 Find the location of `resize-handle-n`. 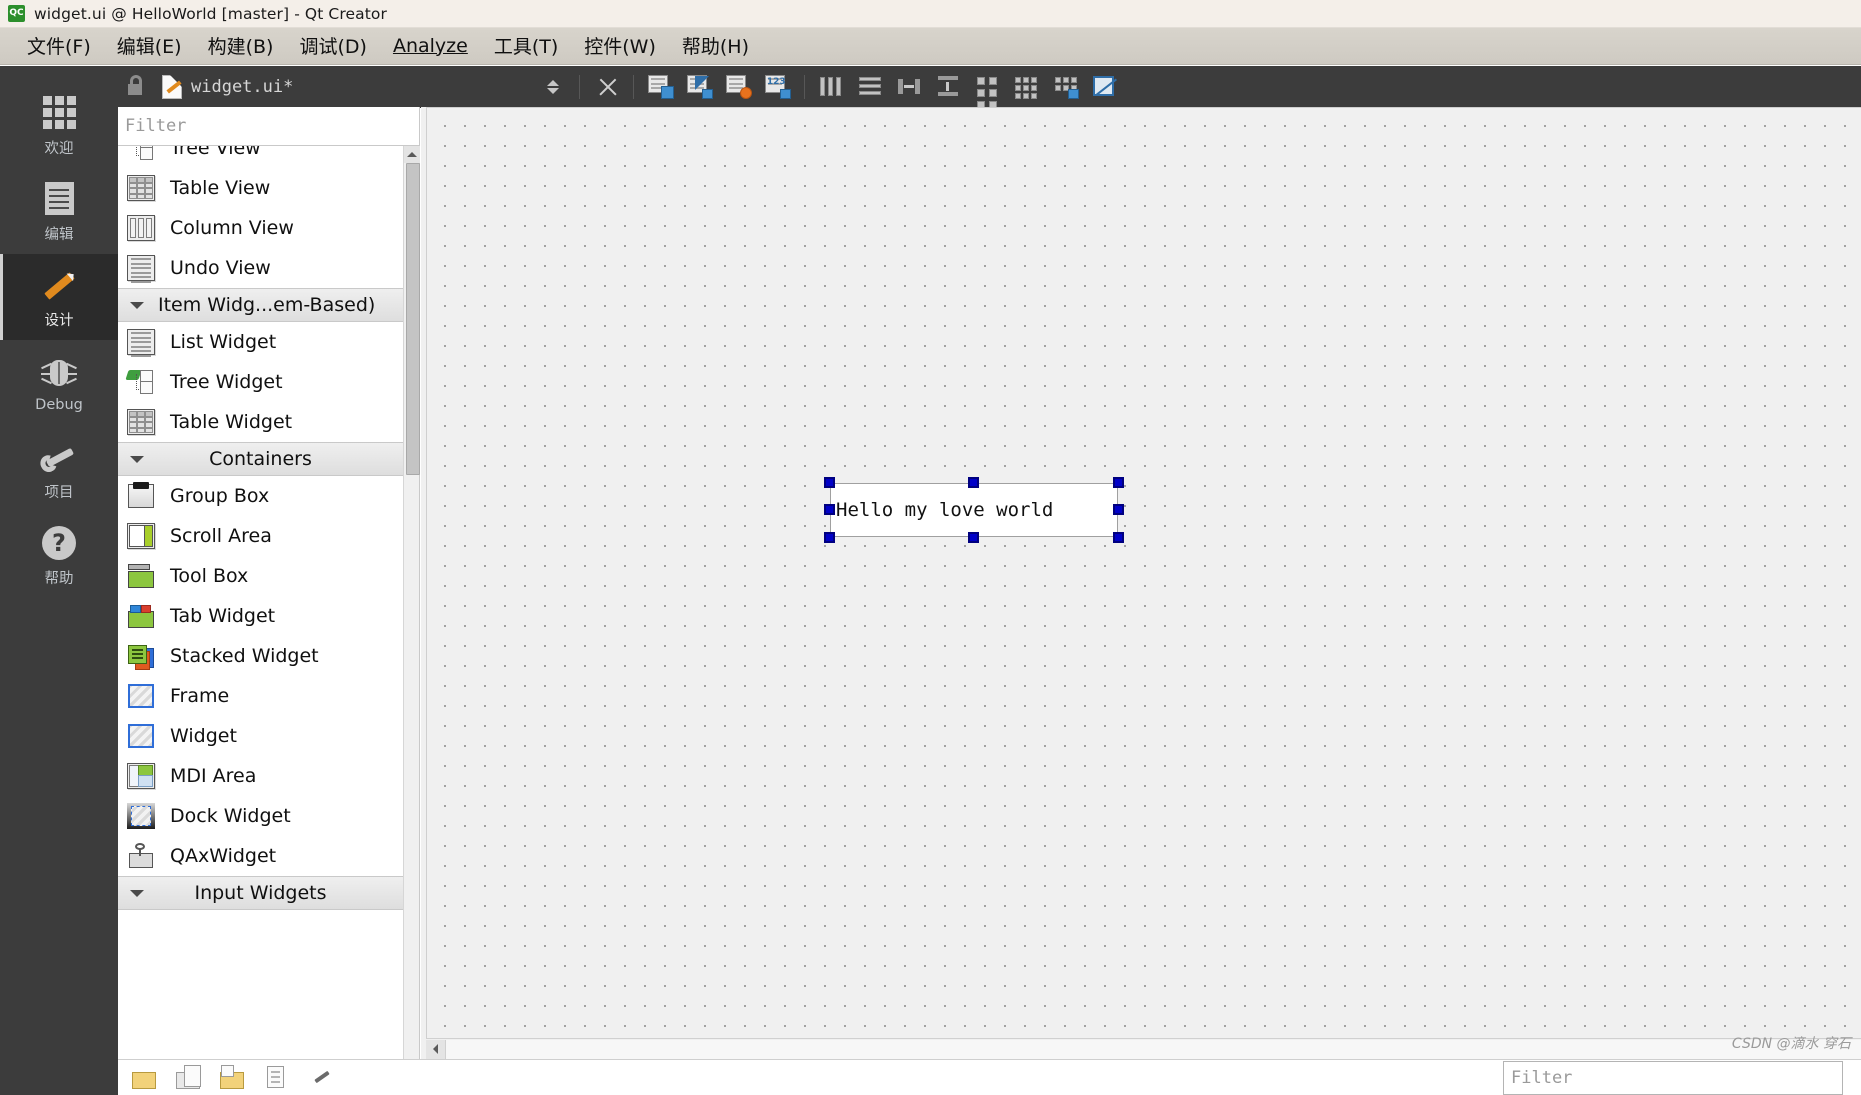

resize-handle-n is located at coordinates (973, 482).